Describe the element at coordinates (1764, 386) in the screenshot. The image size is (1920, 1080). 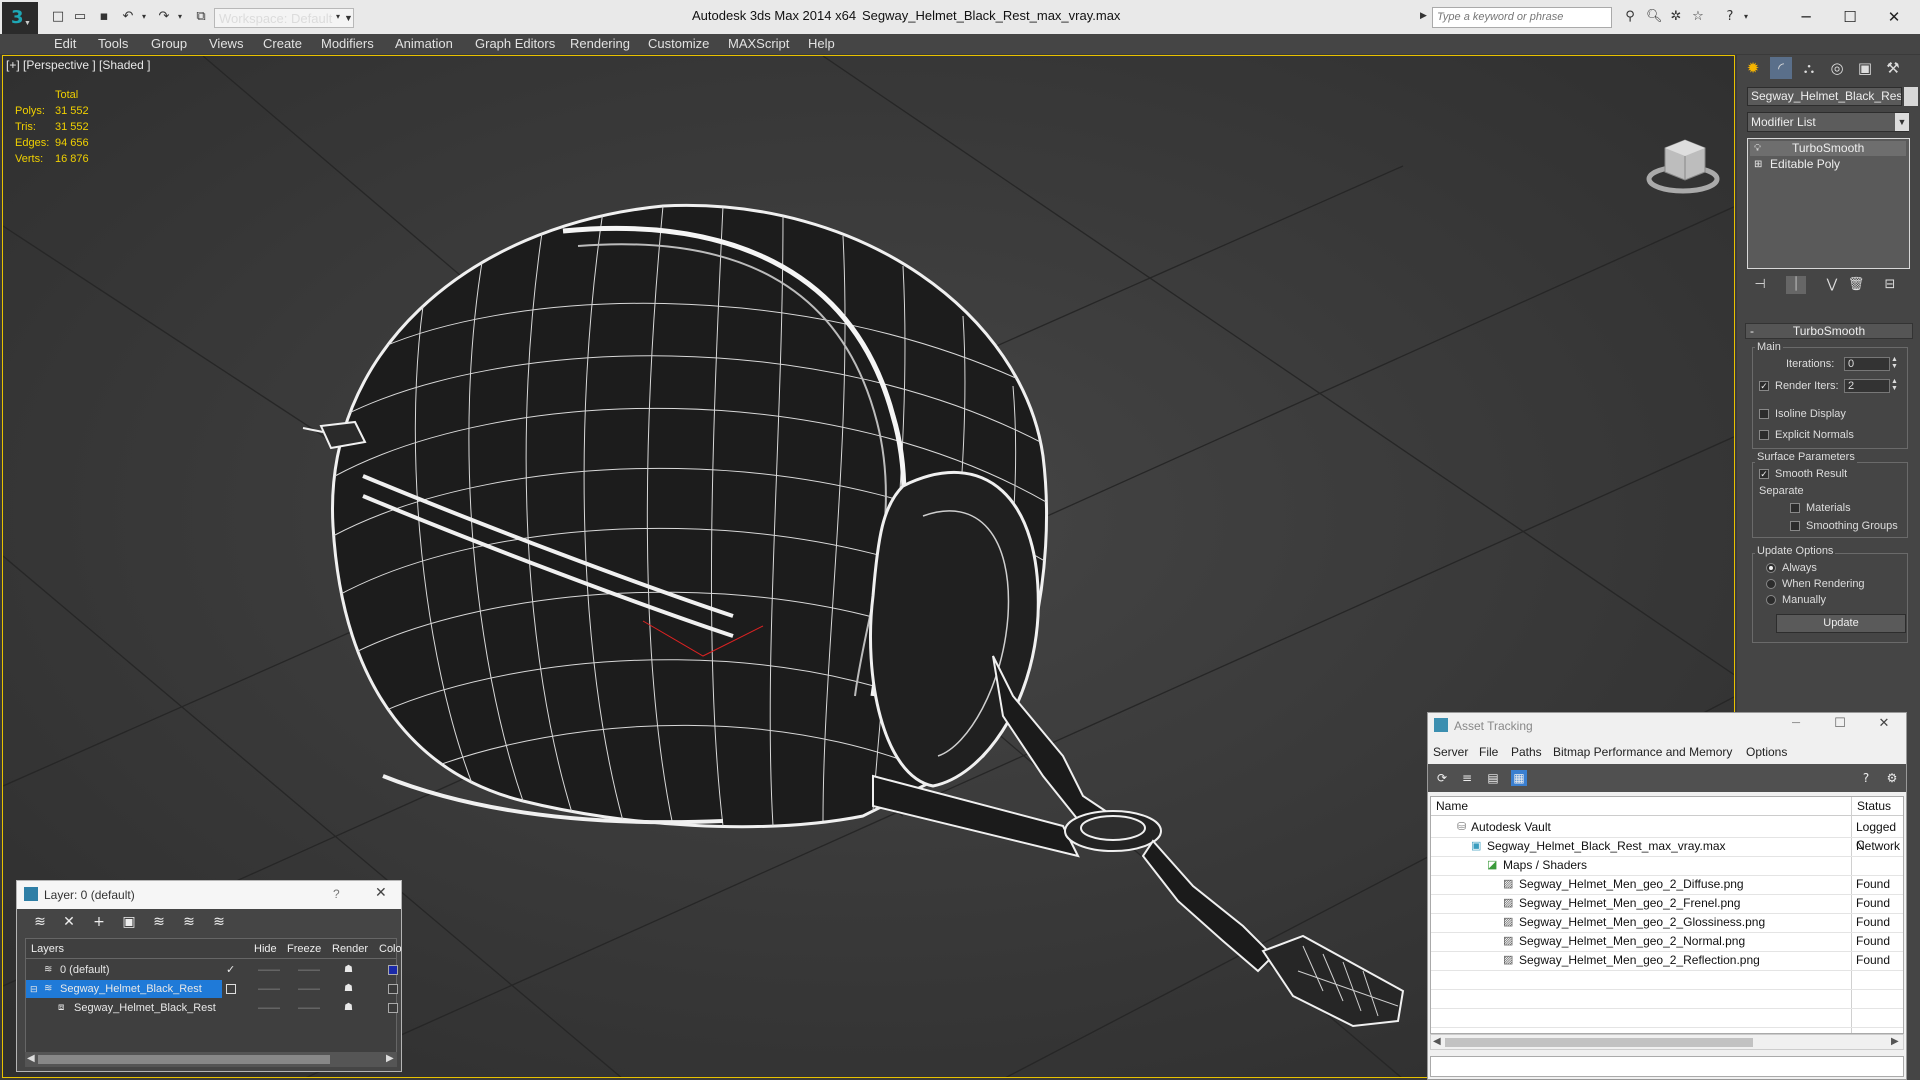
I see `render-iters-checkbox: ✓` at that location.